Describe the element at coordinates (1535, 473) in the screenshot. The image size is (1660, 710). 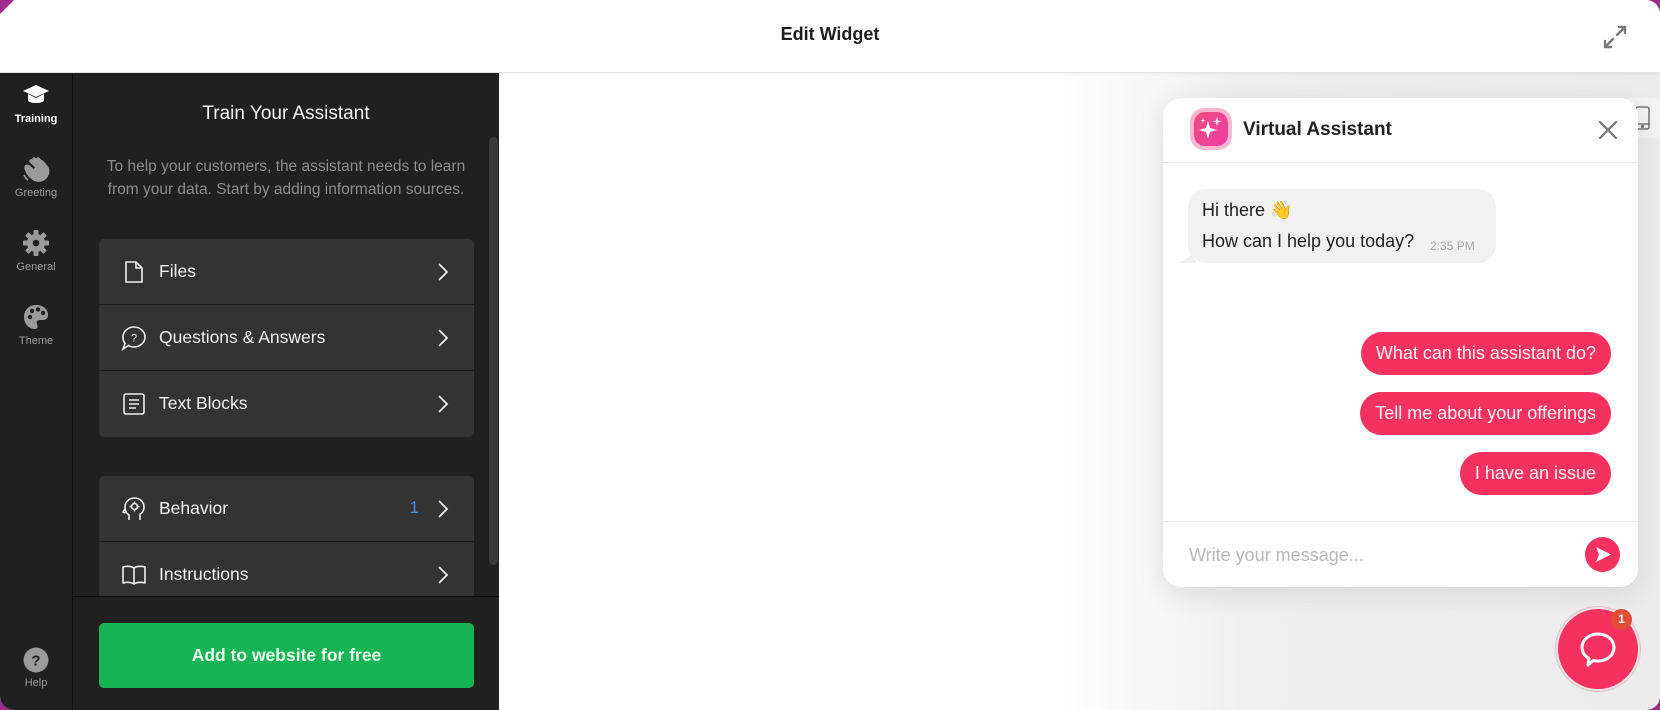
I see `suggestion-button: I have an issue` at that location.